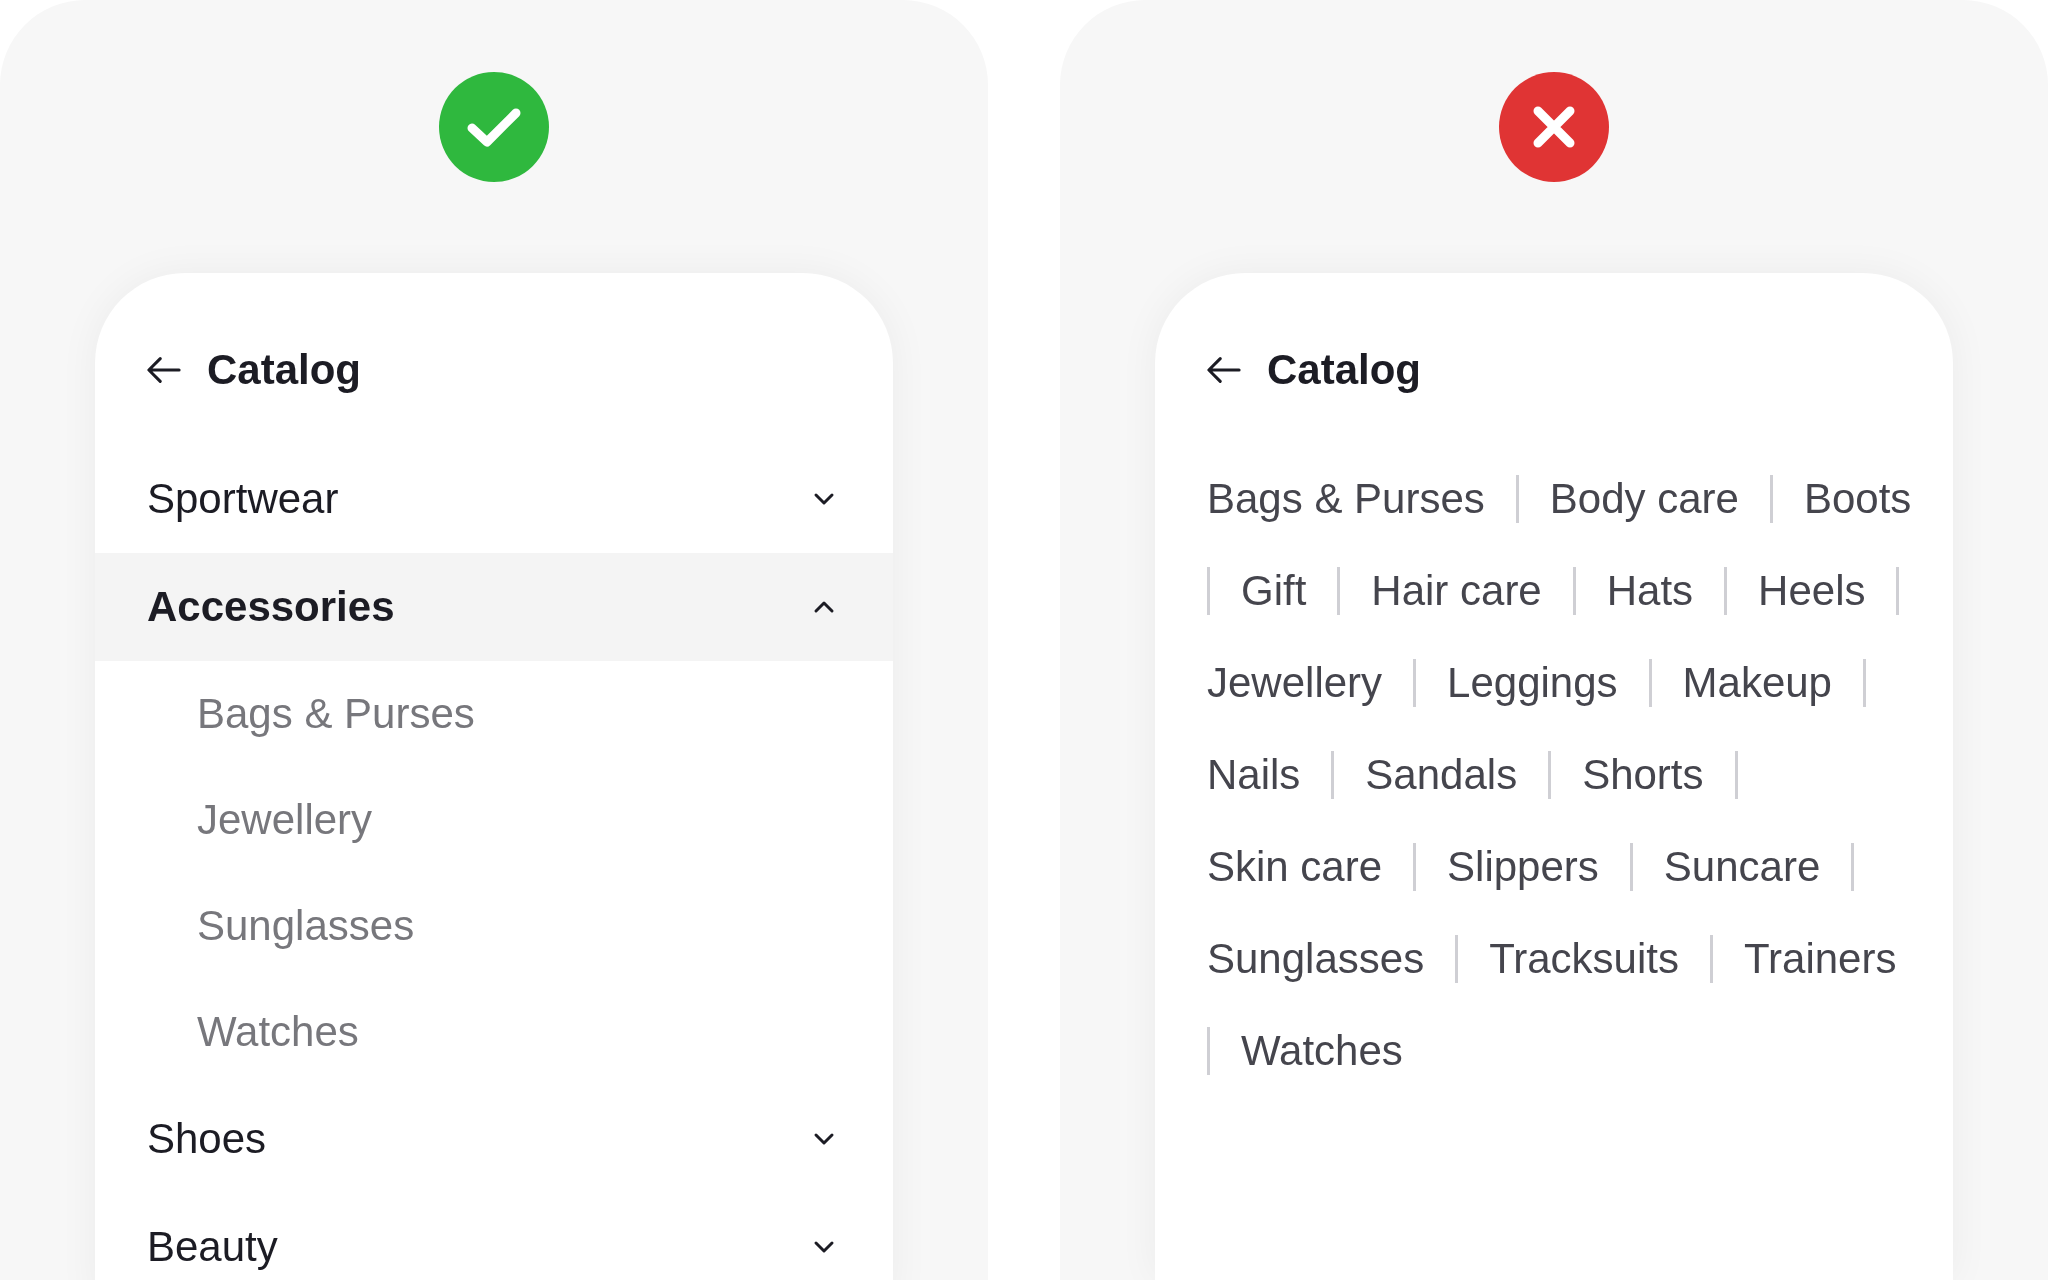 This screenshot has height=1280, width=2048. What do you see at coordinates (1532, 683) in the screenshot?
I see `category-link: Leggings` at bounding box center [1532, 683].